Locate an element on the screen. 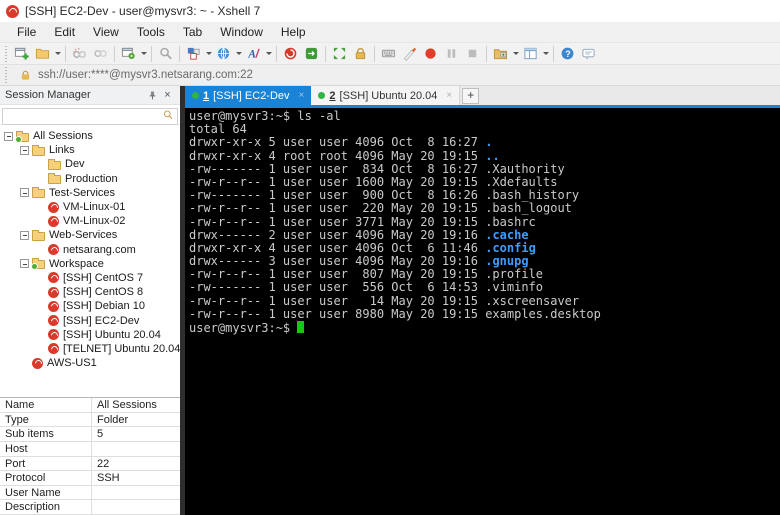  font-dropdown is located at coordinates (268, 53).